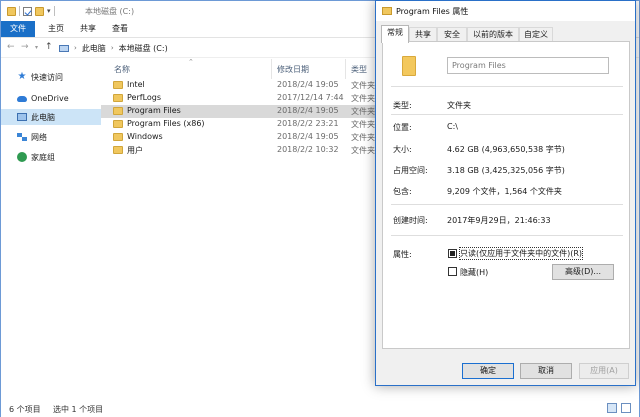 The image size is (640, 417). I want to click on forward-arrow-icon: →, so click(25, 47).